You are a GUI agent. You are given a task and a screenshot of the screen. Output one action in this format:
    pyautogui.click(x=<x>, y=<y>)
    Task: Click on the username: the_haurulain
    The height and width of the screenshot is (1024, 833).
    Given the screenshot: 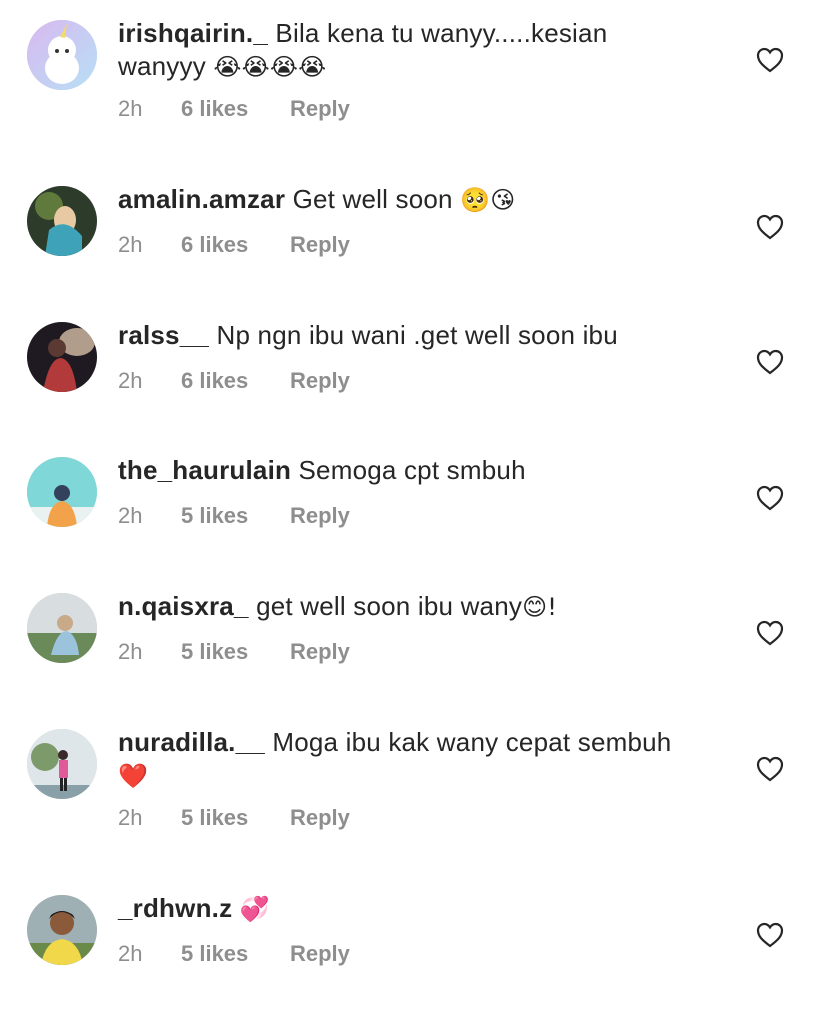 What is the action you would take?
    pyautogui.click(x=204, y=470)
    